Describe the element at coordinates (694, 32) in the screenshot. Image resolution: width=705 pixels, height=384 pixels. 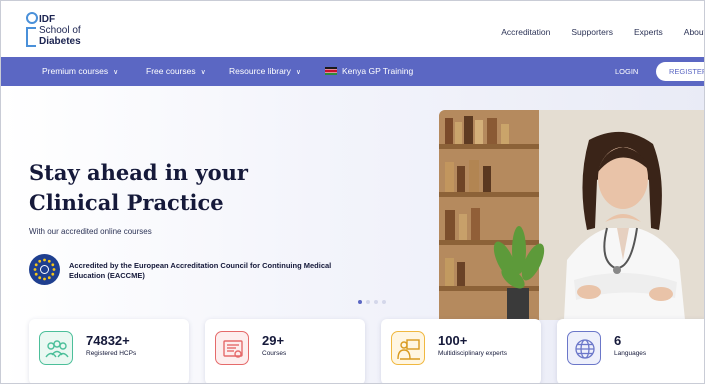
I see `nav-link-about: About` at that location.